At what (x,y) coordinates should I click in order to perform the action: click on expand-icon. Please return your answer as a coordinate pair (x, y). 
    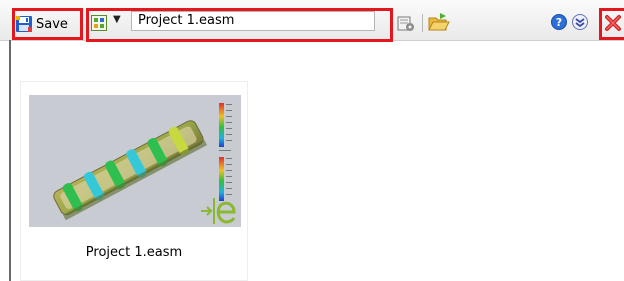
    Looking at the image, I should click on (580, 22).